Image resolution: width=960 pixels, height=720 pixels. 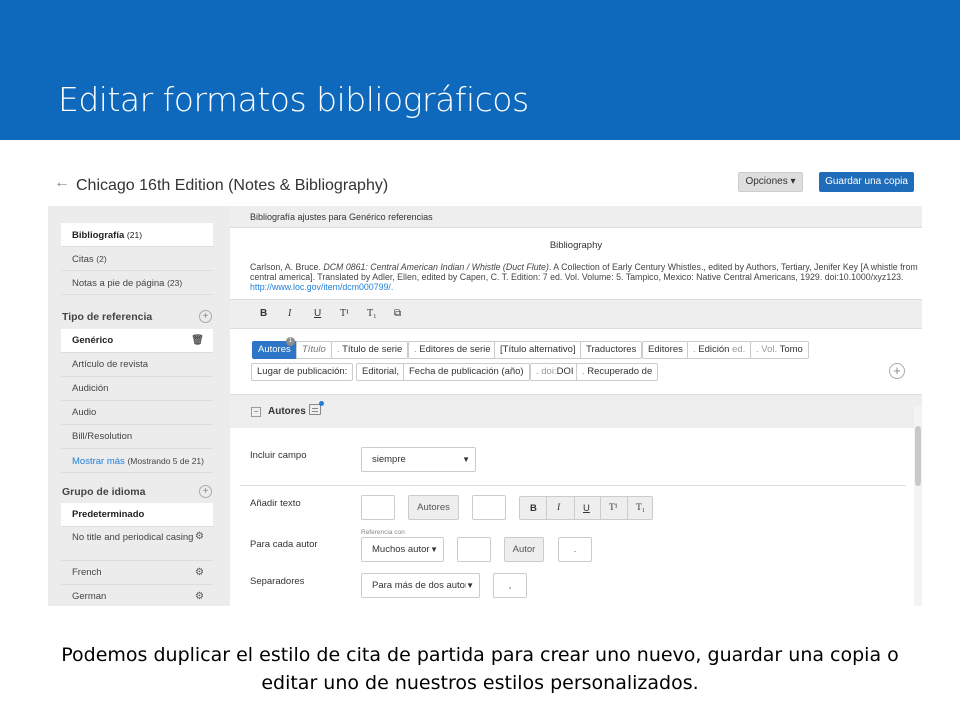 What do you see at coordinates (466, 372) in the screenshot?
I see `token-publication-year: Fecha de publicación (año)` at bounding box center [466, 372].